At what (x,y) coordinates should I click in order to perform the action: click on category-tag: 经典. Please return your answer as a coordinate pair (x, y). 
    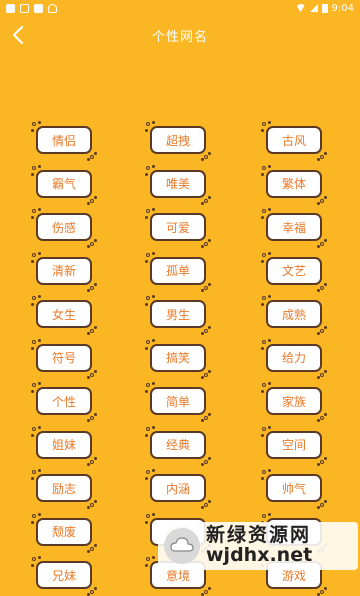
    Looking at the image, I should click on (178, 444).